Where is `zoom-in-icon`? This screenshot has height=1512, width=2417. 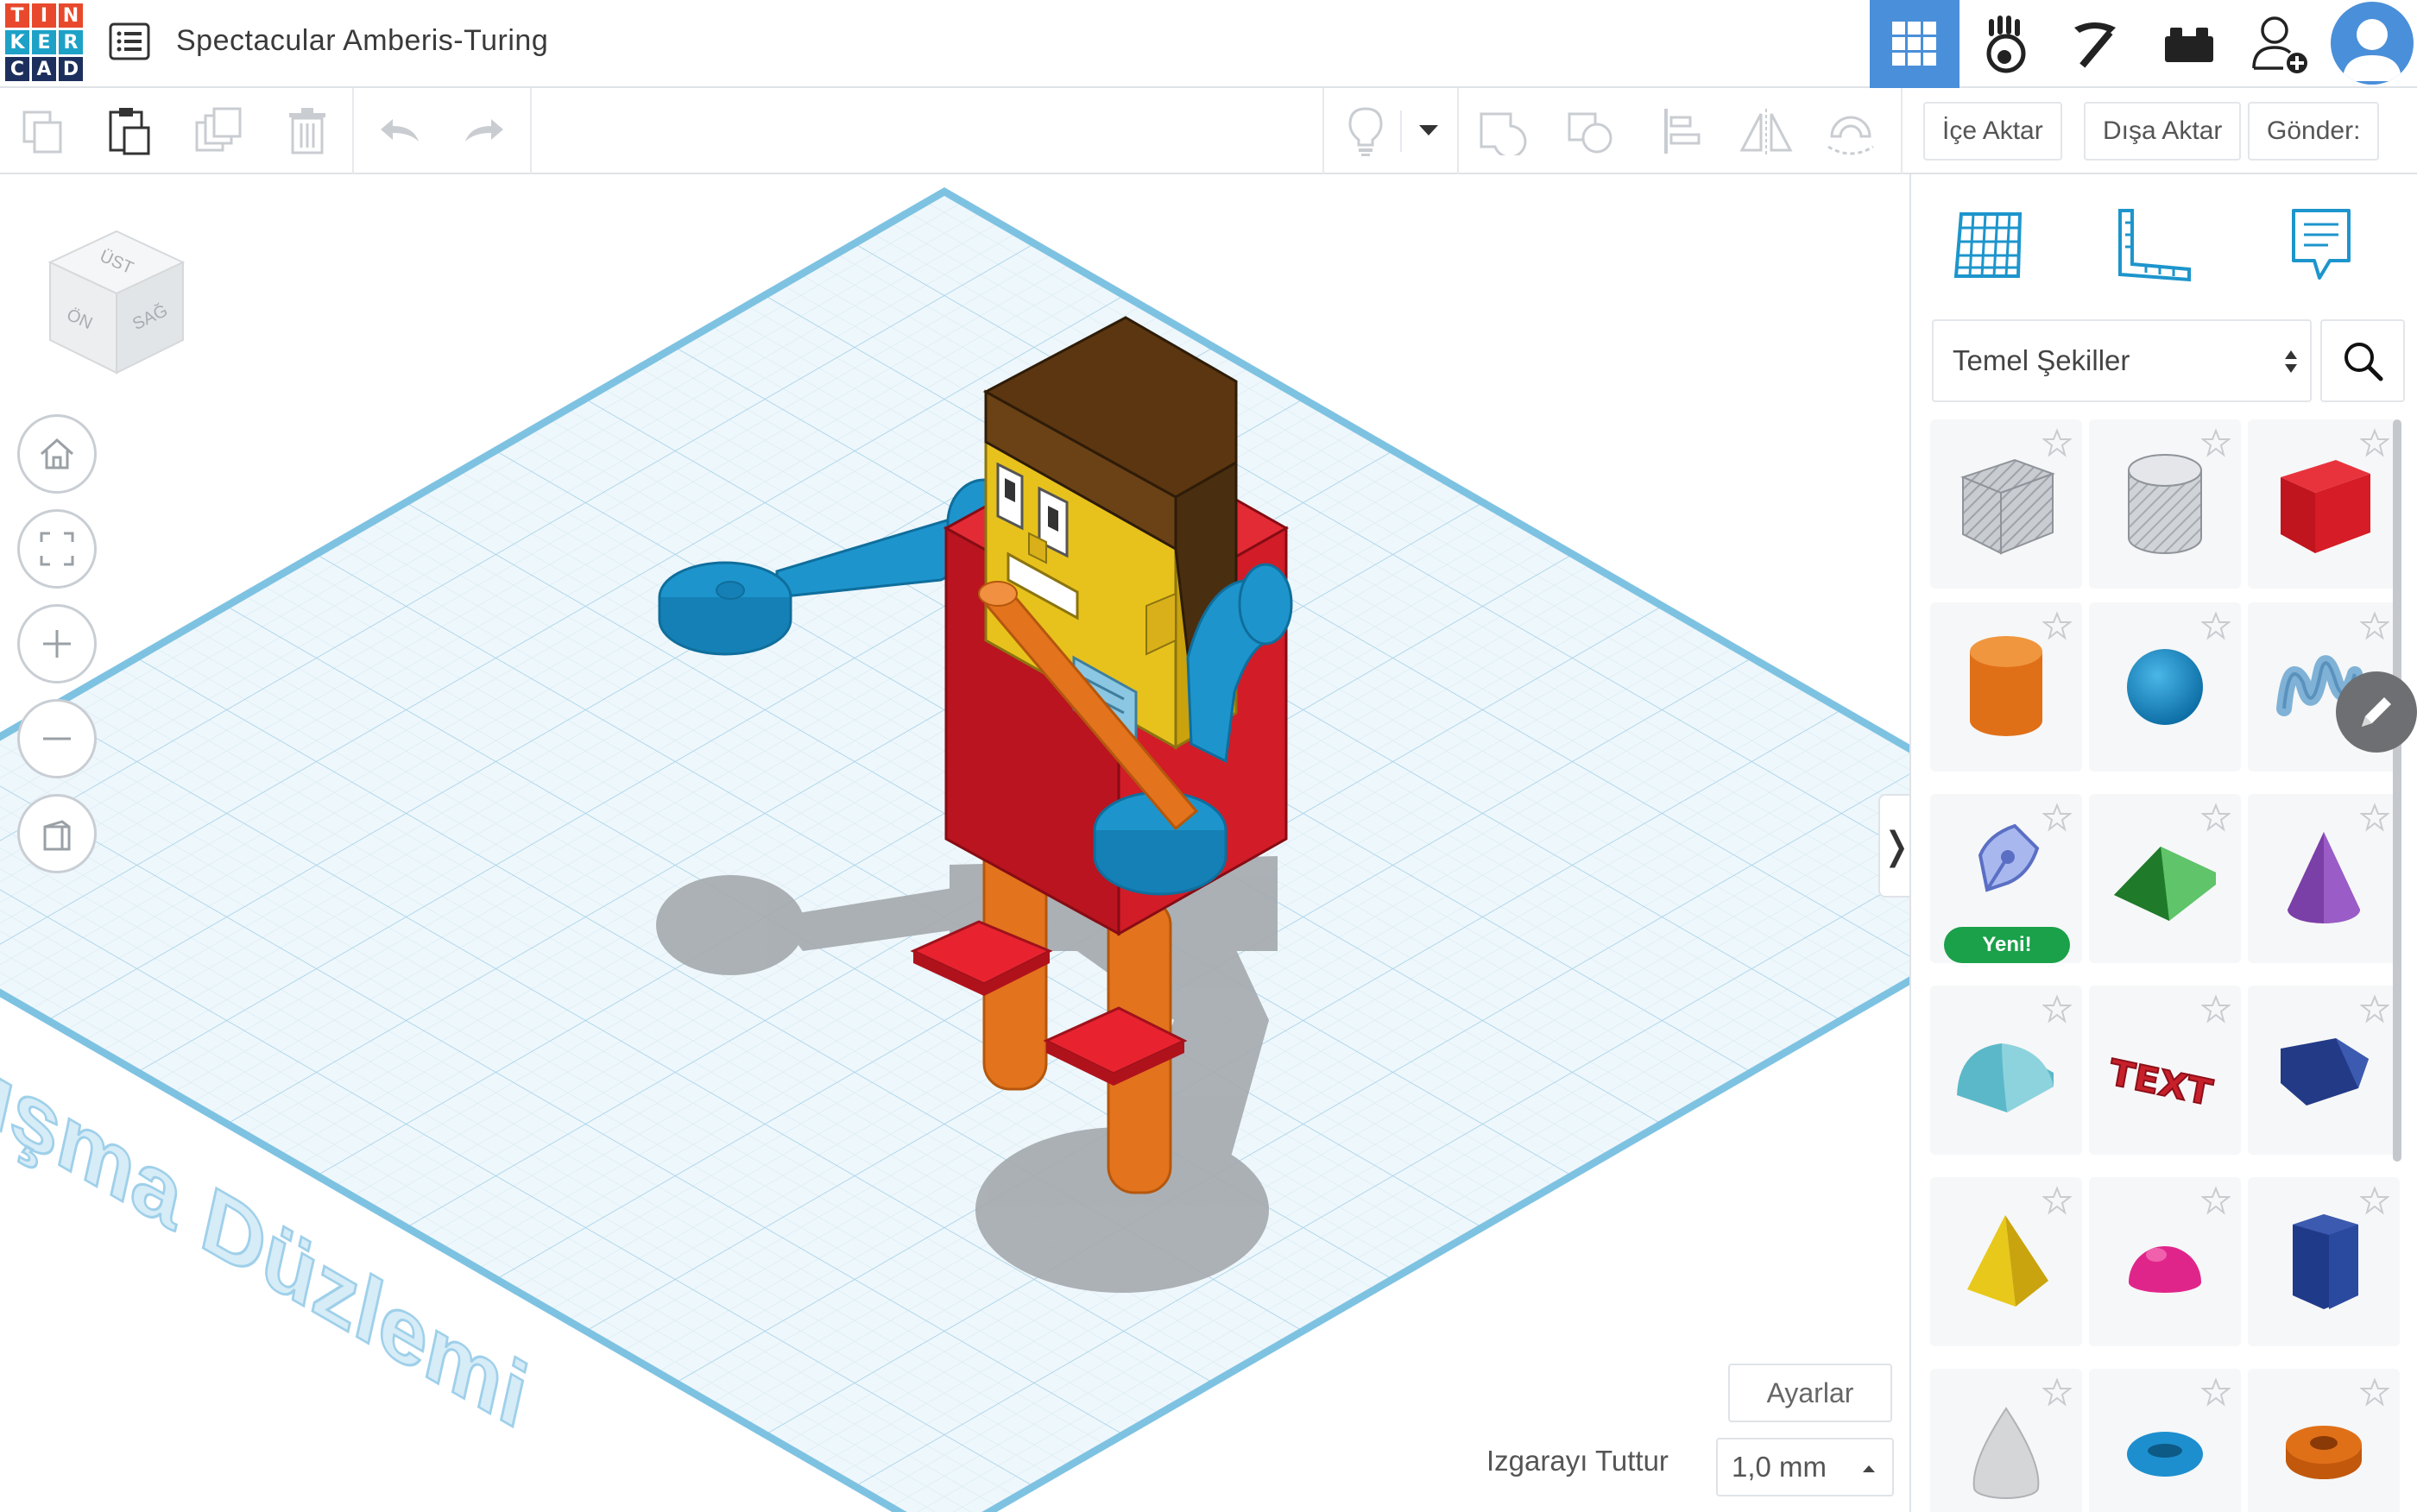 zoom-in-icon is located at coordinates (57, 644).